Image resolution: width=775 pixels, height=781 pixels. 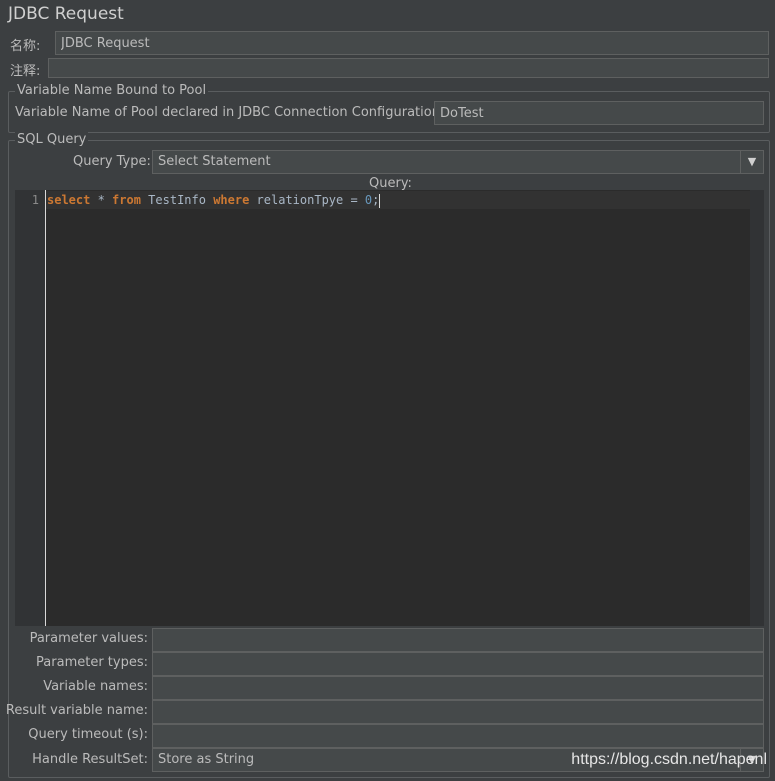 I want to click on query-type-label: Query Type:, so click(x=112, y=161).